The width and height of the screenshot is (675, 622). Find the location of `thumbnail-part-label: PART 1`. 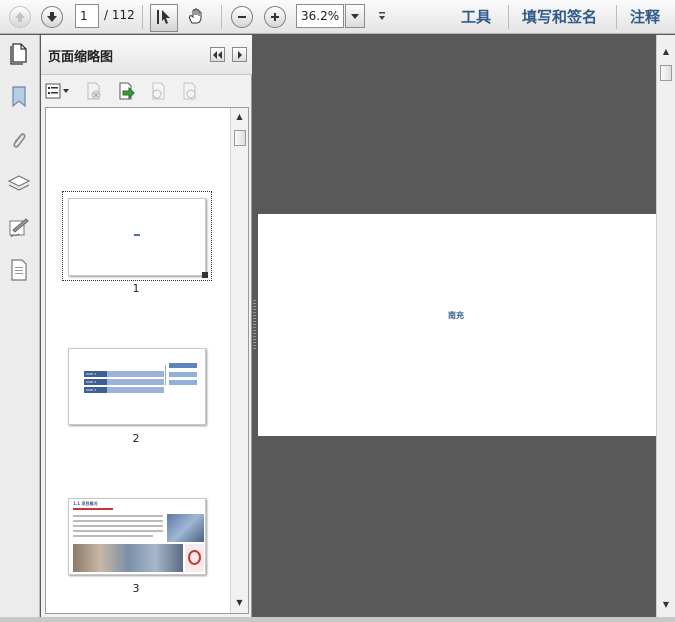

thumbnail-part-label: PART 1 is located at coordinates (95, 374).